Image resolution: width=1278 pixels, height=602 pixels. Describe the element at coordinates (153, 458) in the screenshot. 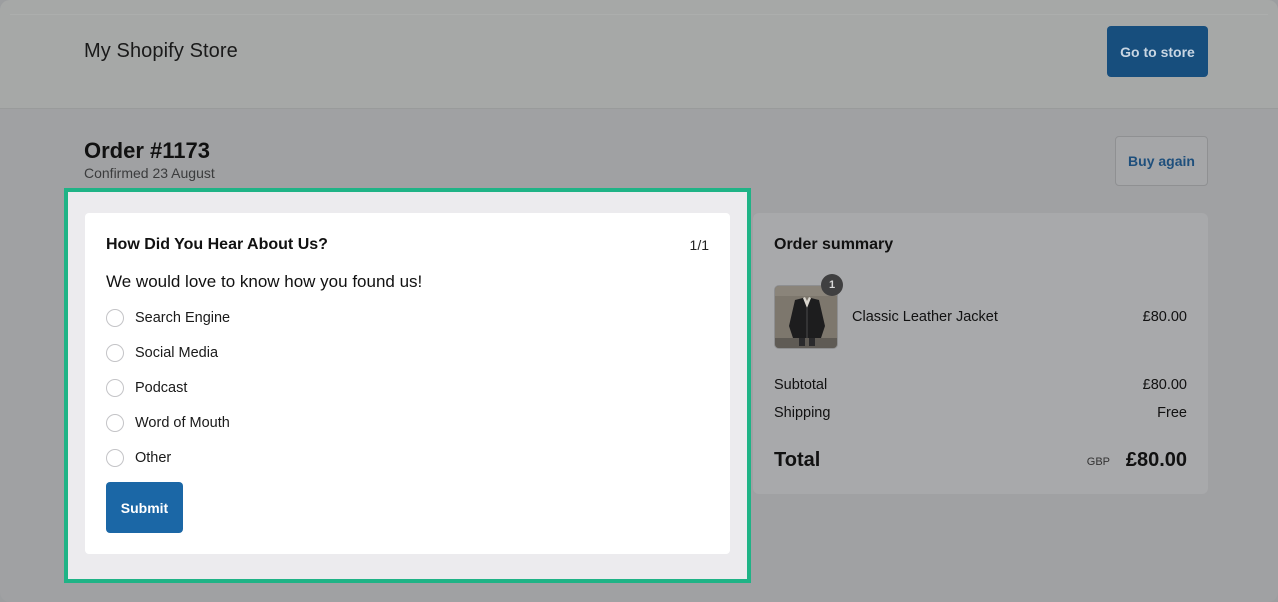

I see `option-label: Other` at that location.